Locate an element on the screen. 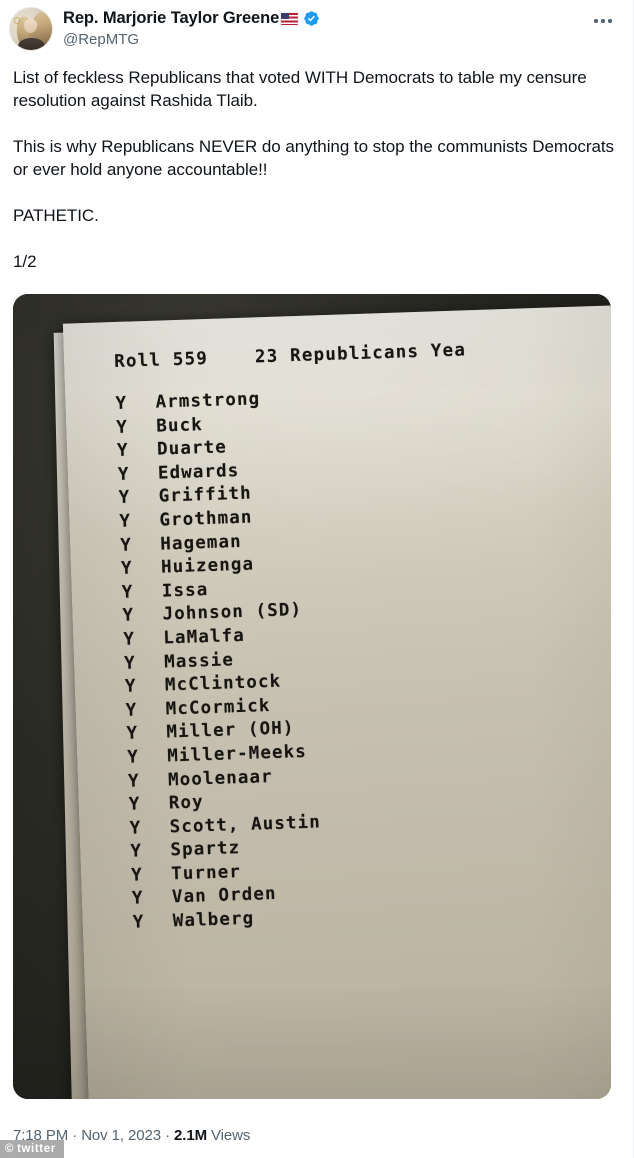 The height and width of the screenshot is (1158, 634). vote-member-name: McCormick is located at coordinates (218, 707).